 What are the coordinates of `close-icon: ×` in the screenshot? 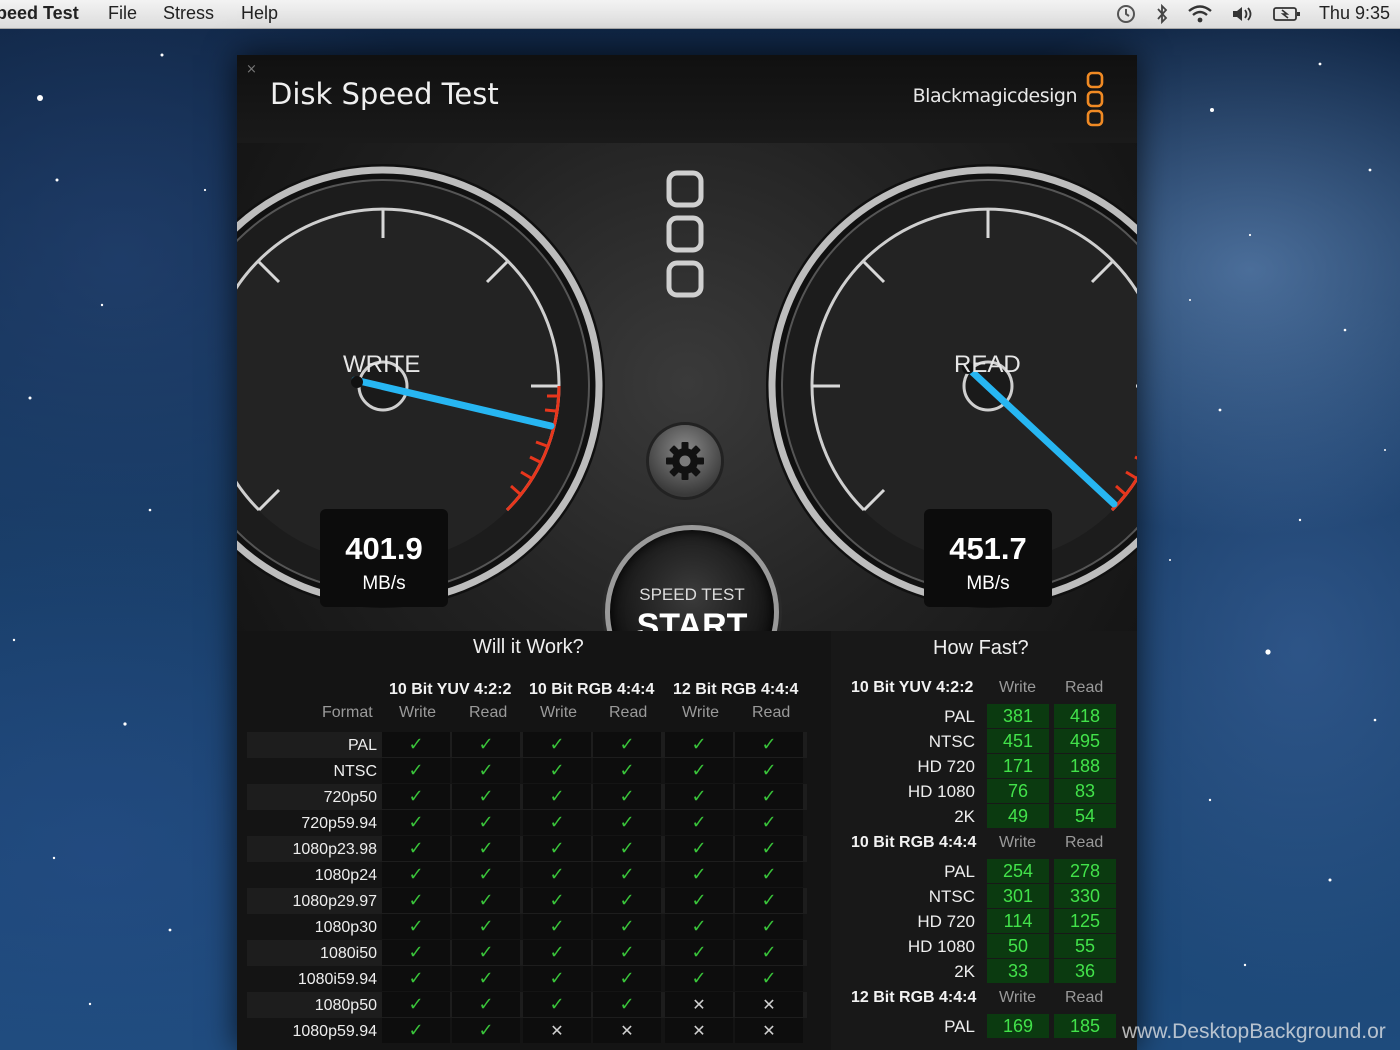 It's located at (251, 69).